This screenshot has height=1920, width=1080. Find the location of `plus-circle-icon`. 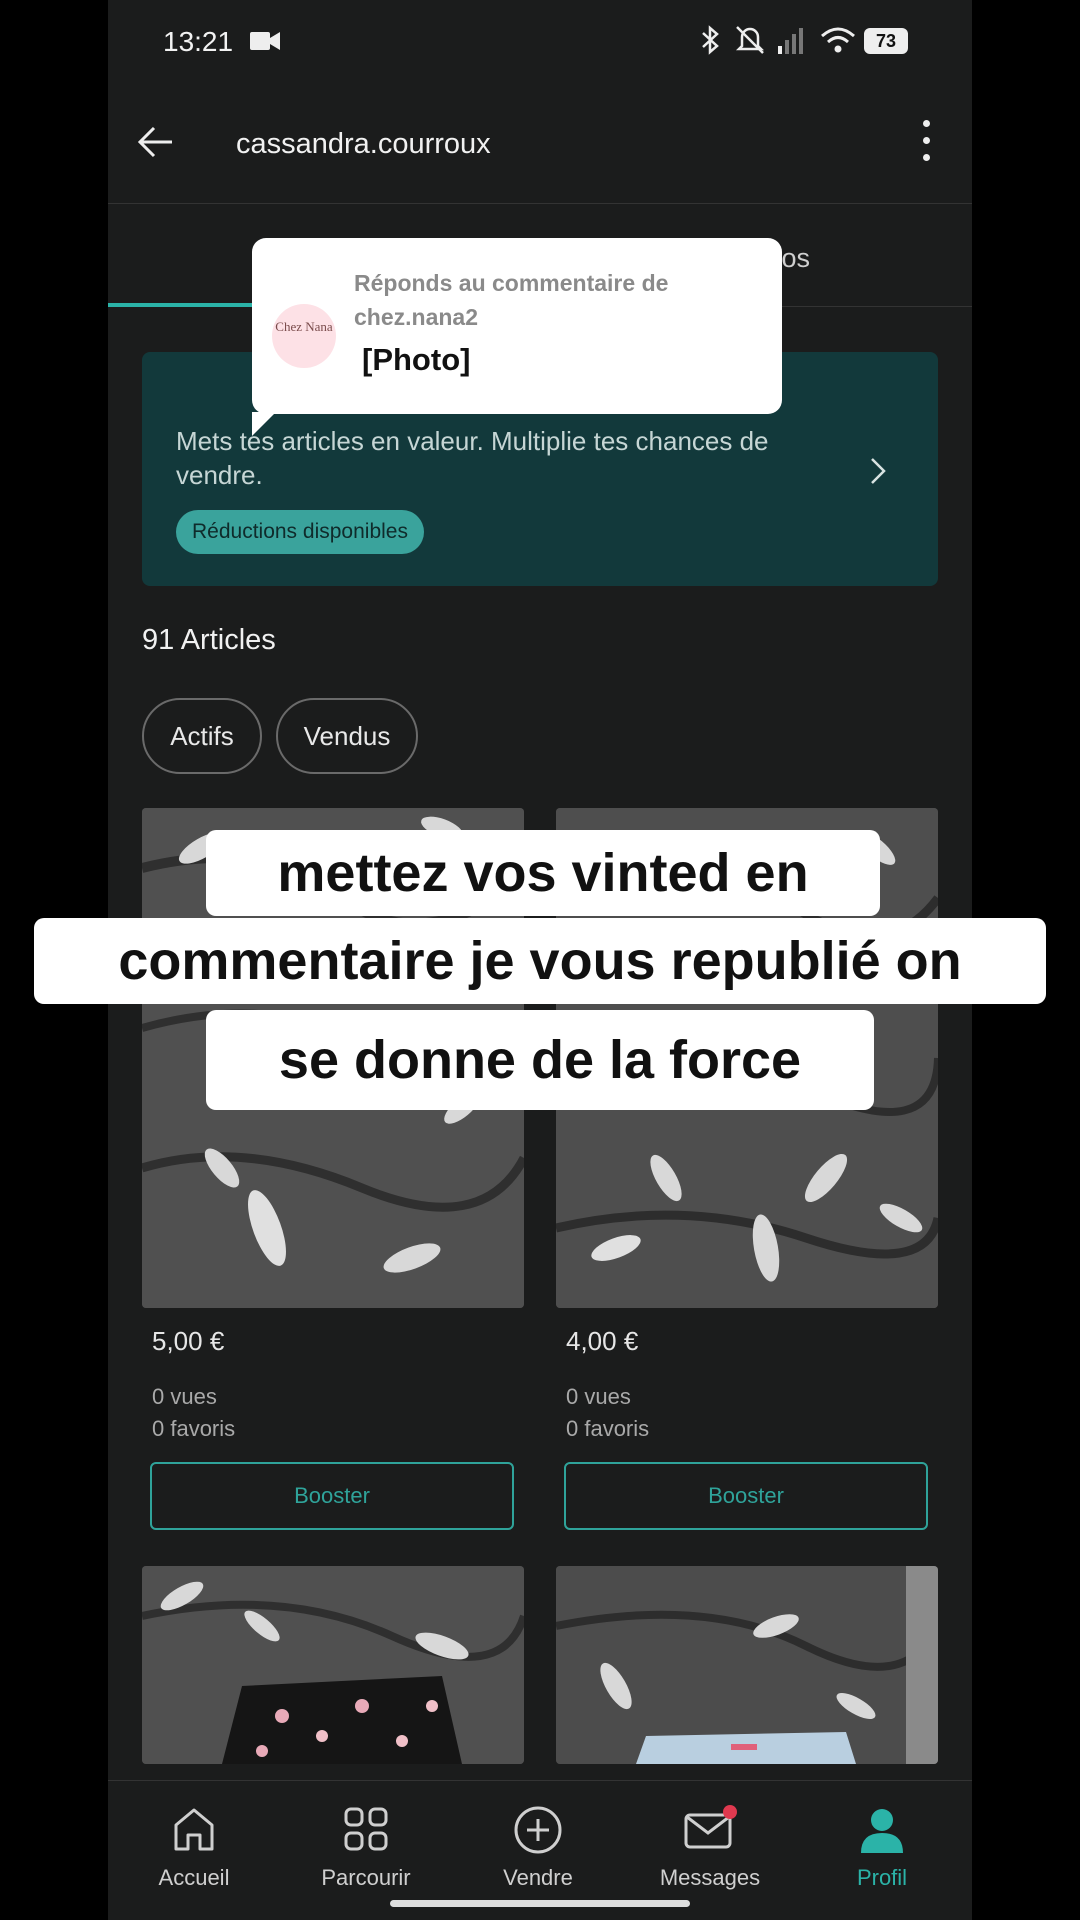

plus-circle-icon is located at coordinates (538, 1830).